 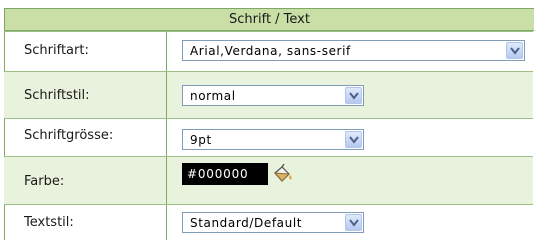 What do you see at coordinates (49, 222) in the screenshot?
I see `text-style-label: Textstil:` at bounding box center [49, 222].